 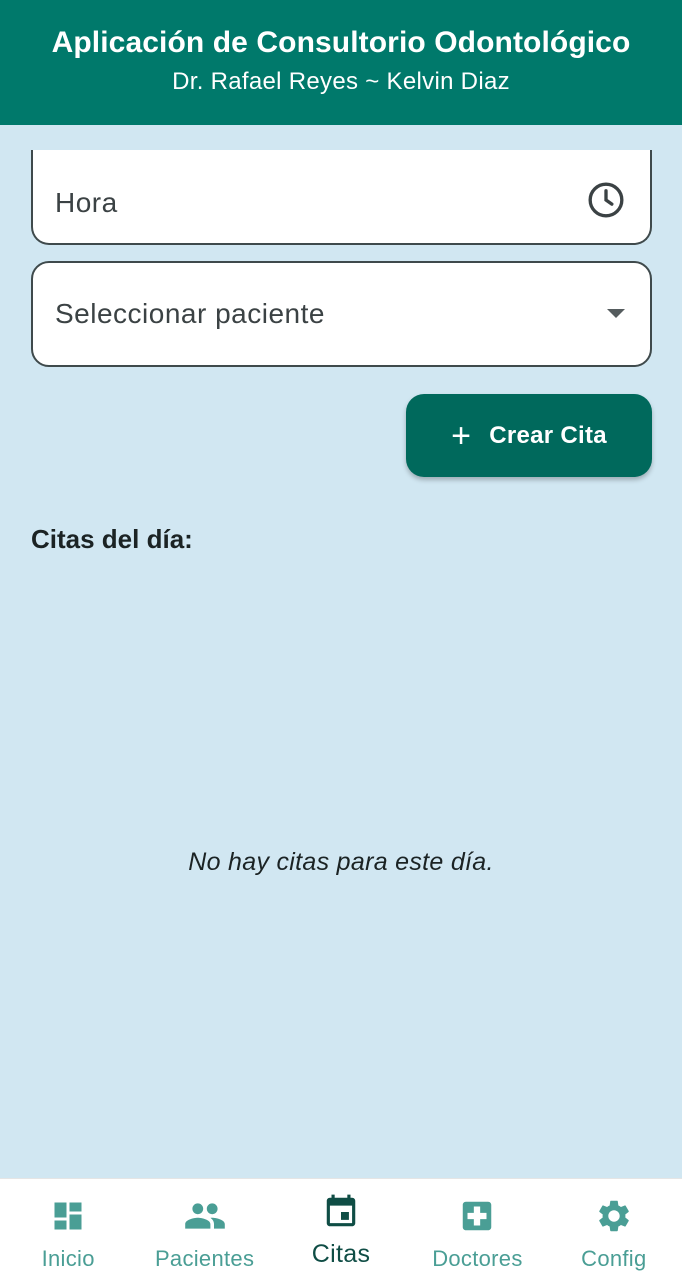 I want to click on nav-item-citas: Citas, so click(x=341, y=1229).